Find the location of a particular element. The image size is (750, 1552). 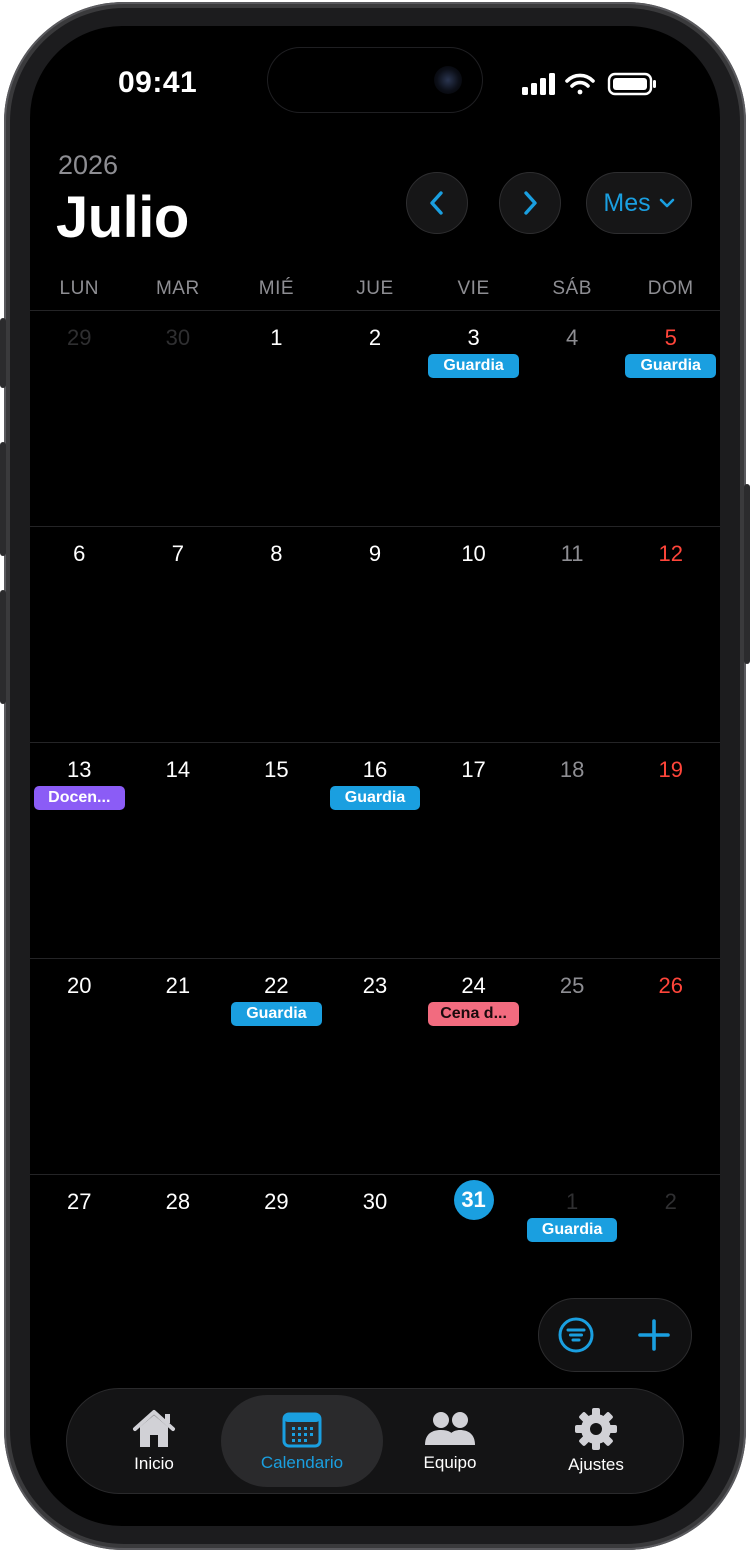

tab-inicio: Inicio is located at coordinates (154, 1441).